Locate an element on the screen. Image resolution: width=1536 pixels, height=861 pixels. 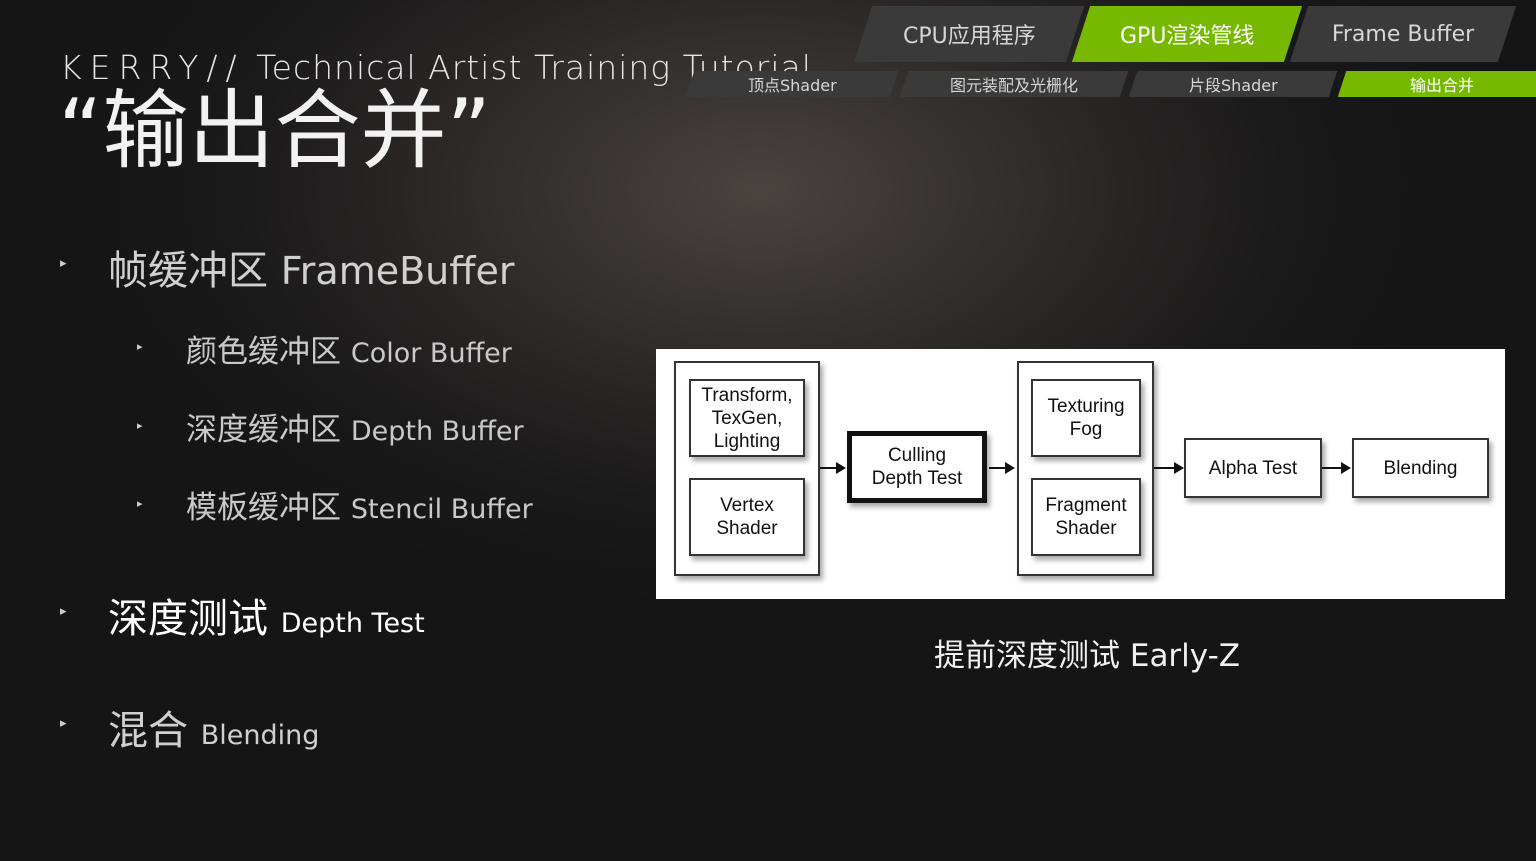
fragment-shader-box: Fragment Shader is located at coordinates (1086, 517).